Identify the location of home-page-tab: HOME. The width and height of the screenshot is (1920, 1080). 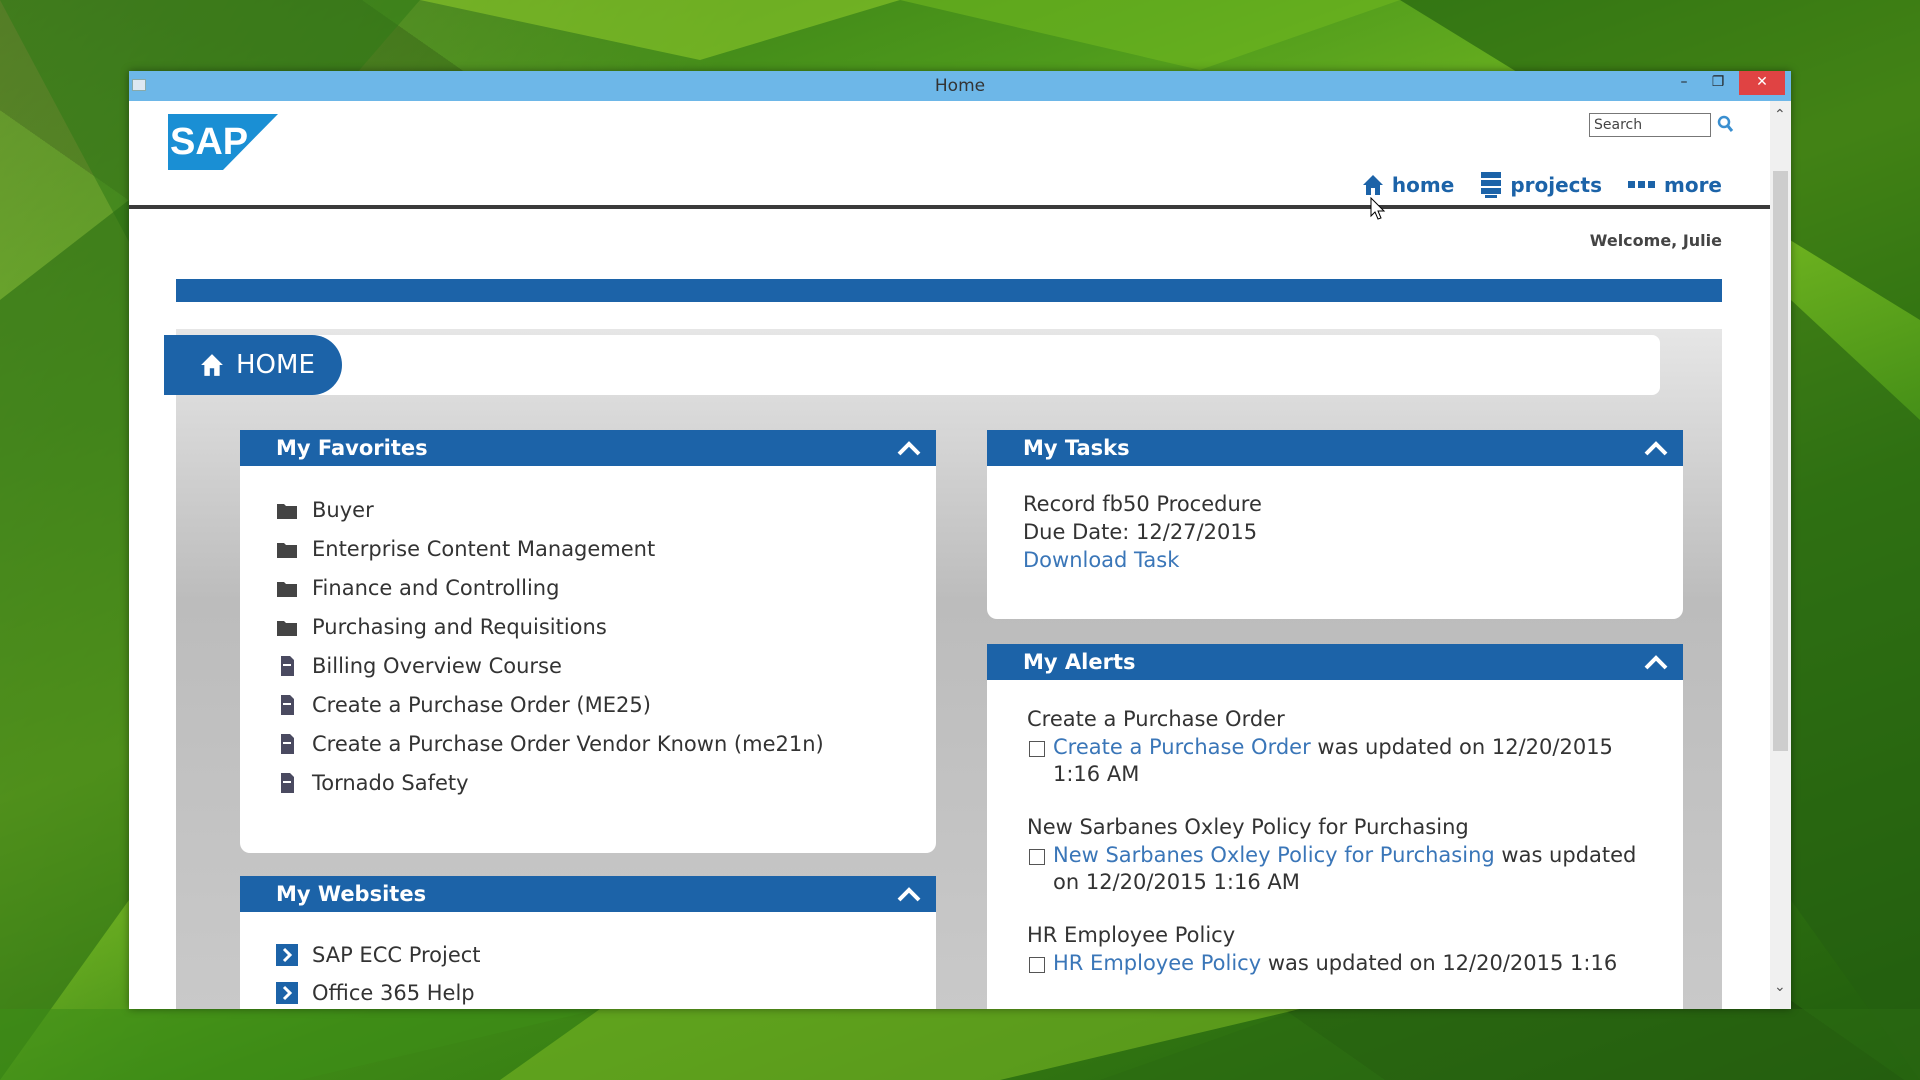
(253, 365).